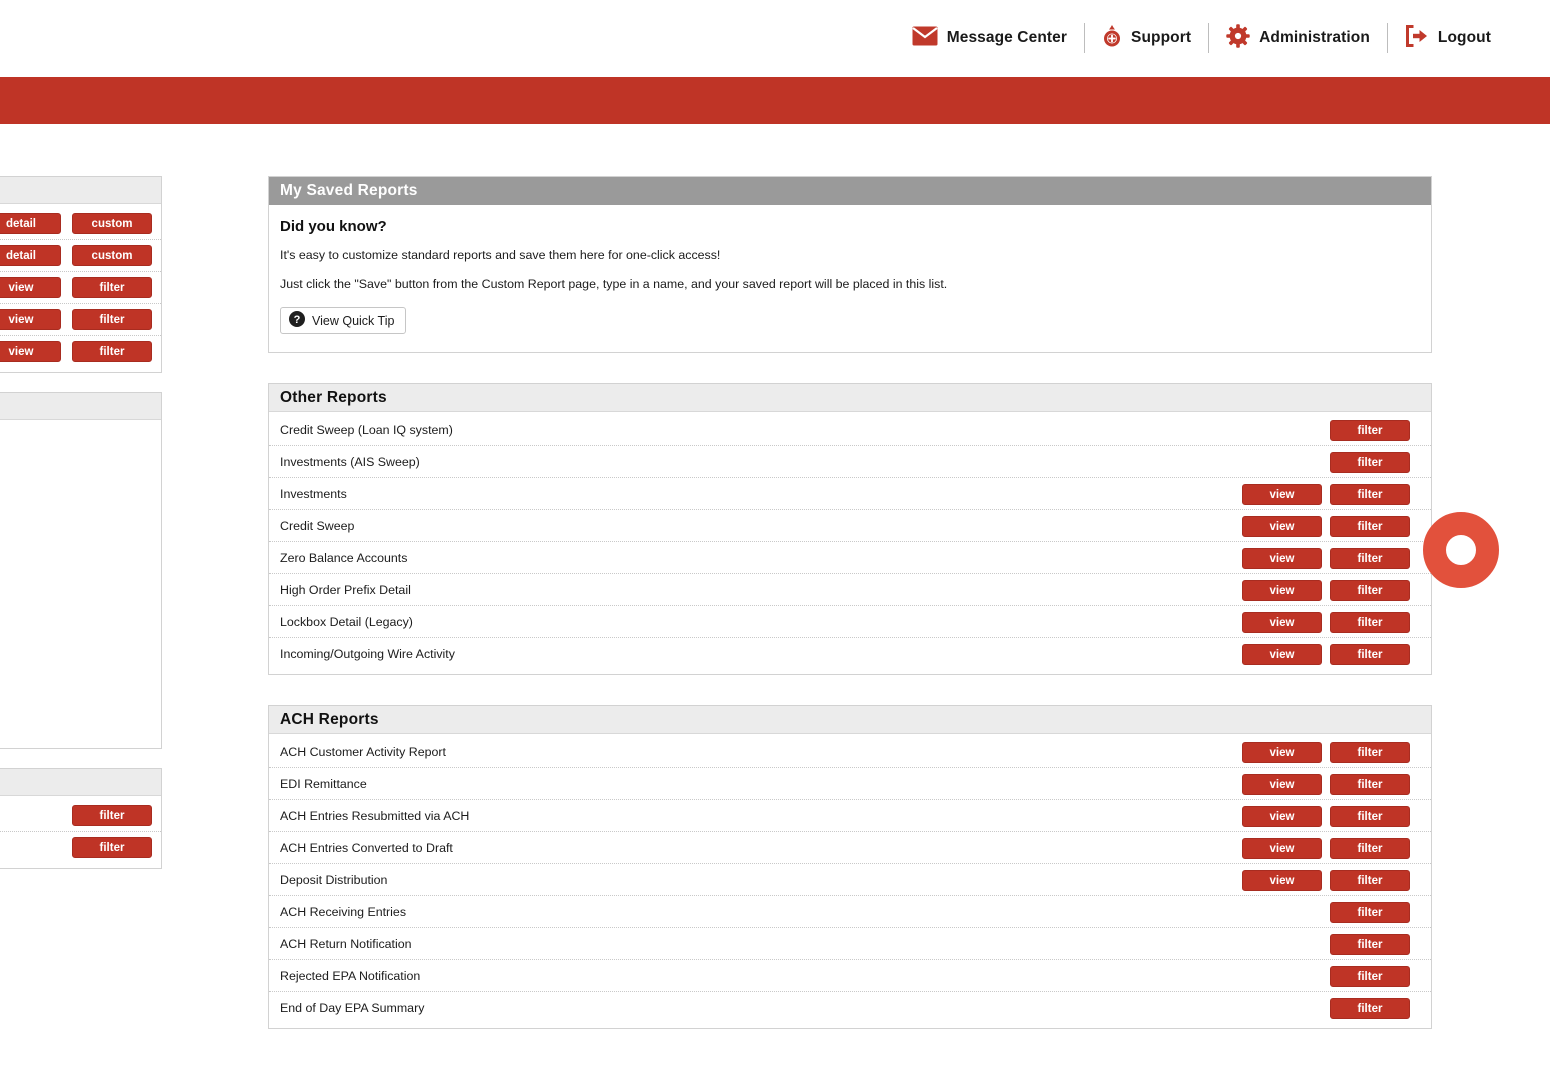 This screenshot has height=1087, width=1550. I want to click on report-name: End of Day EPA Summary, so click(352, 1008).